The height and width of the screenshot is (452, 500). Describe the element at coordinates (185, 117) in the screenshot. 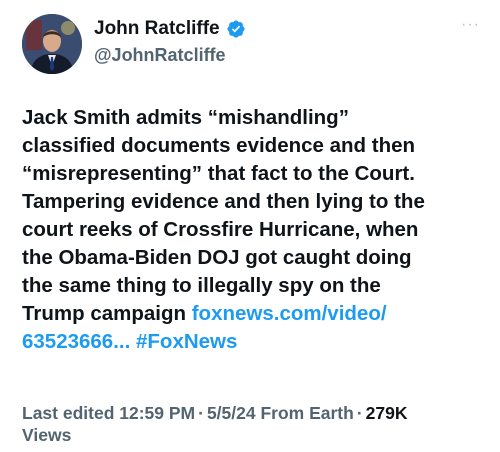

I see `tweet-line: Jack Smith admits “mishandling”` at that location.